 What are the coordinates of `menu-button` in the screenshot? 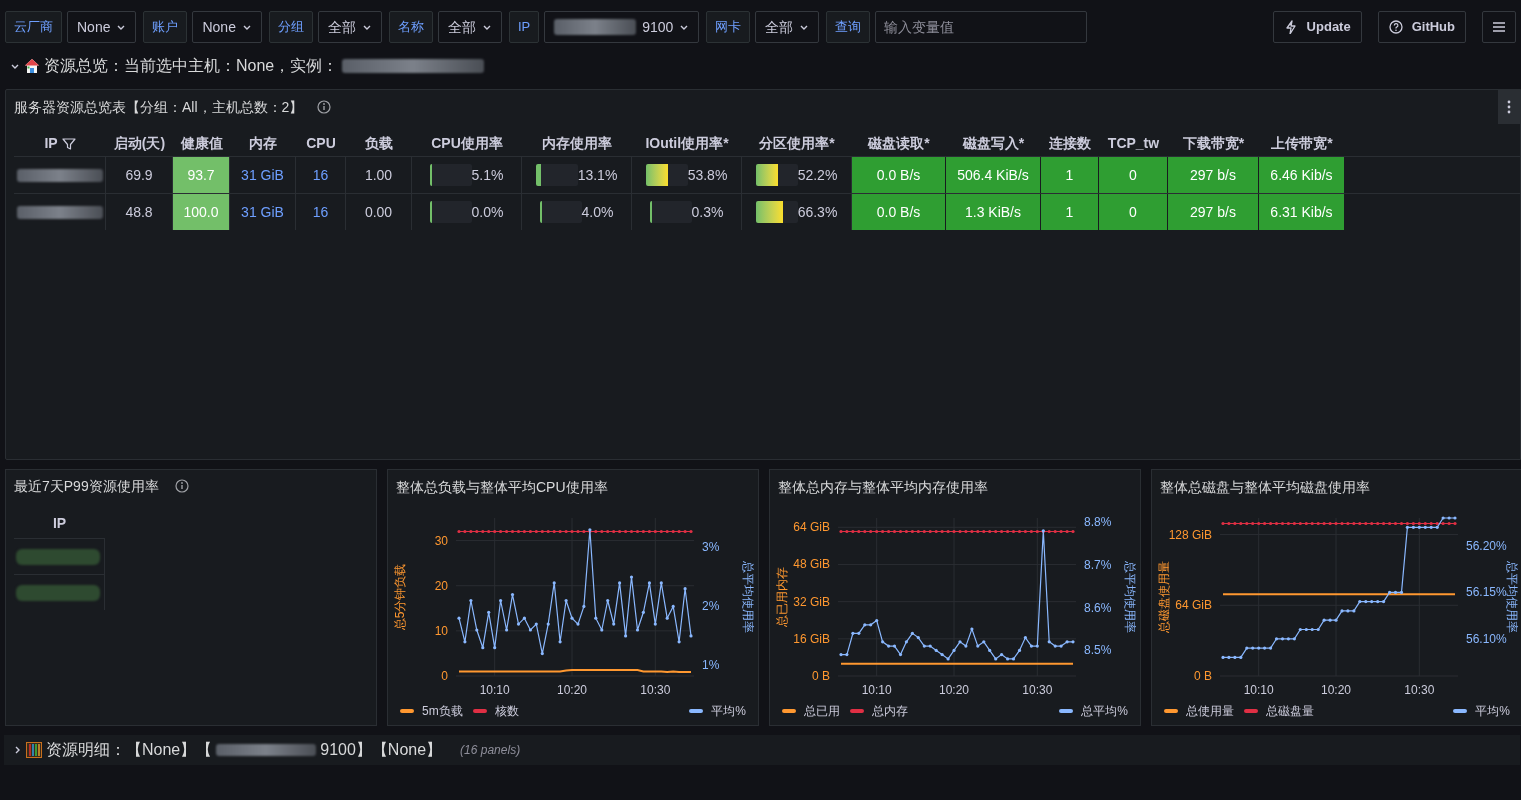 It's located at (1499, 27).